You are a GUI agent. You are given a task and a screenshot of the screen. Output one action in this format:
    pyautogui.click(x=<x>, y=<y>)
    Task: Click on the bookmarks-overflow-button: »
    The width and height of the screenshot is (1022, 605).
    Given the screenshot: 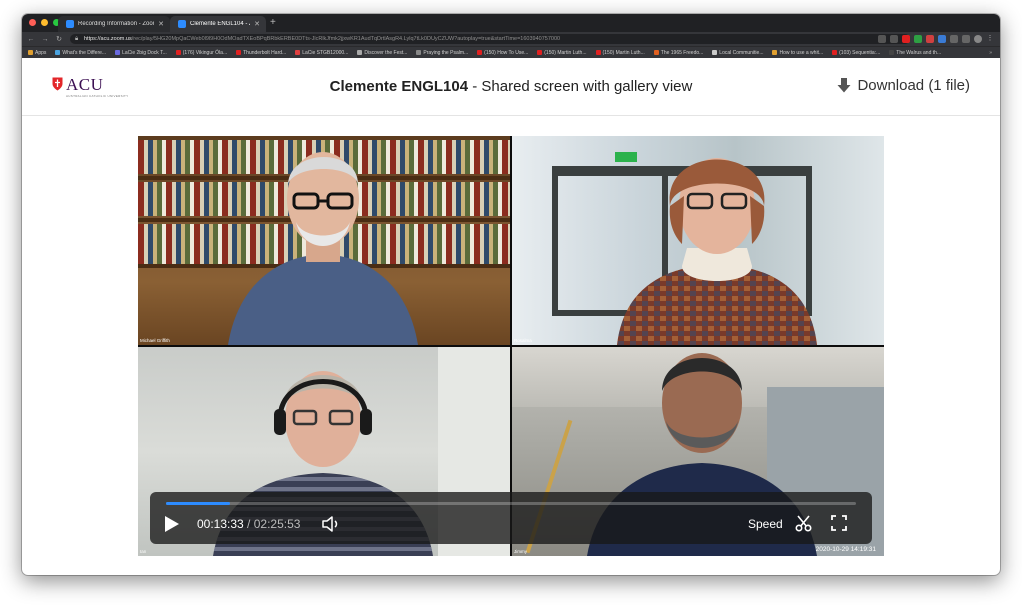 What is the action you would take?
    pyautogui.click(x=990, y=53)
    